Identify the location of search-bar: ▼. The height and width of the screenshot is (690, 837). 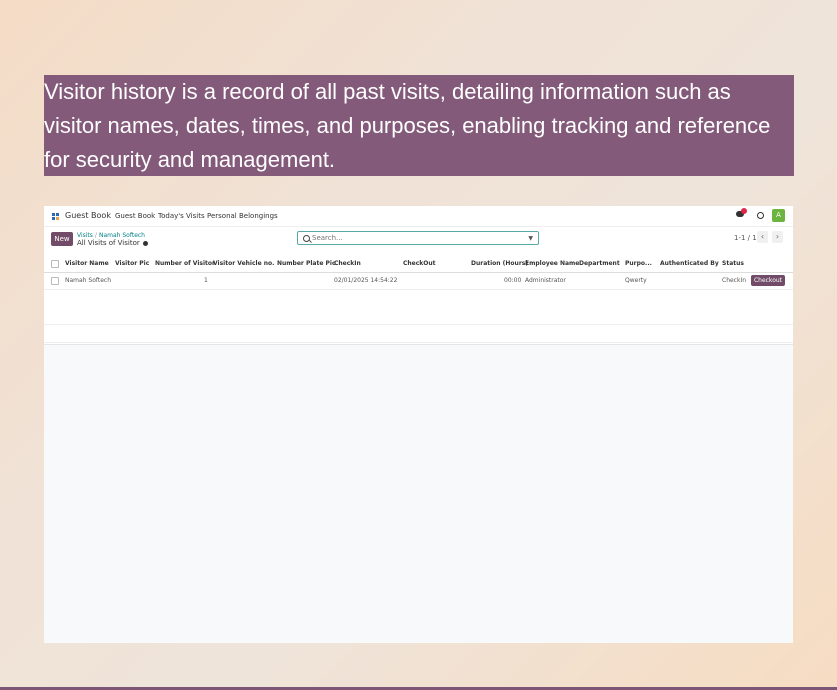
(418, 238).